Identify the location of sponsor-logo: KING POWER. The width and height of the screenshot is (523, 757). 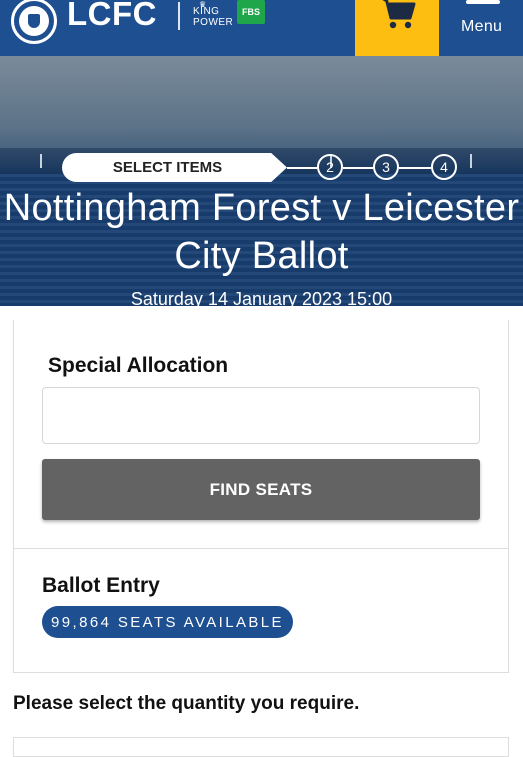
(213, 17).